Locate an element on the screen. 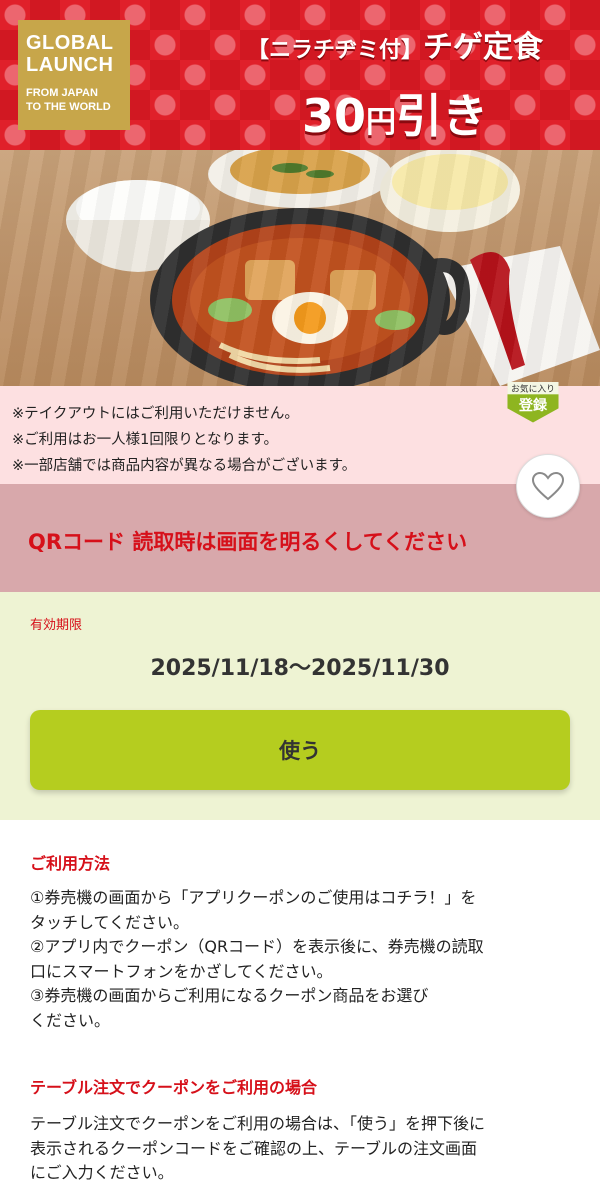  howto-line: ①券売機の画面から「アプリクーポンのご使用はコチラ！」を is located at coordinates (253, 897).